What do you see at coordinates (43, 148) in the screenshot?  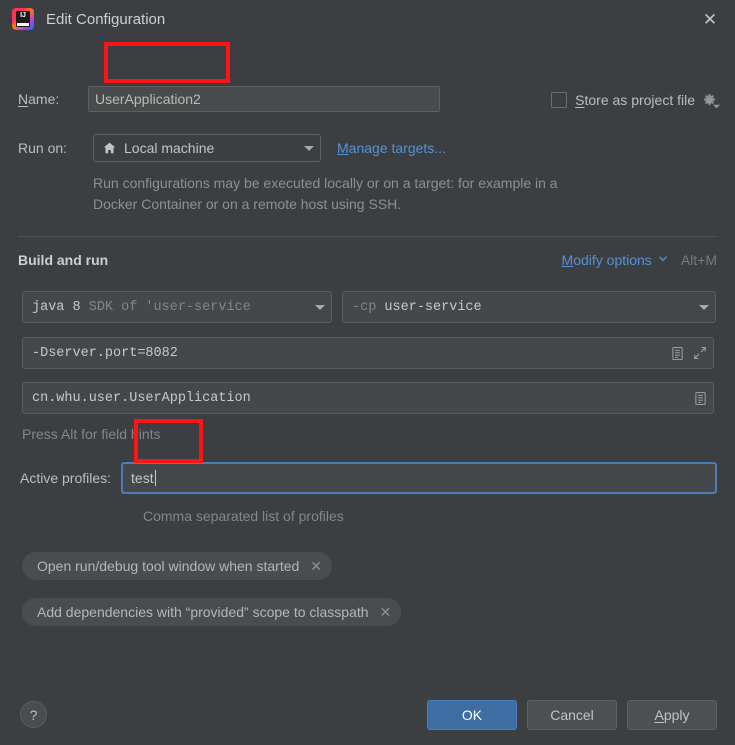 I see `run-on-label: Run on:` at bounding box center [43, 148].